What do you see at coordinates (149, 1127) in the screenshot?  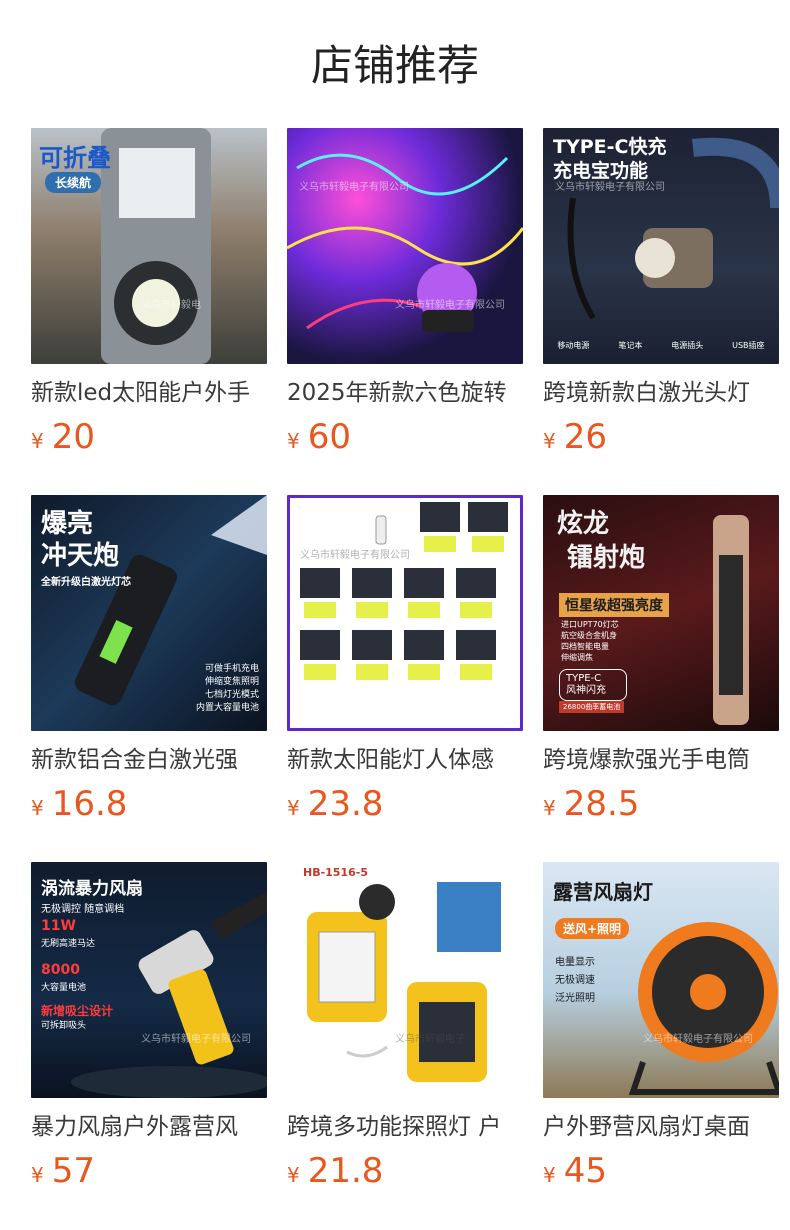 I see `product-title: 暴力风扇户外露营风` at bounding box center [149, 1127].